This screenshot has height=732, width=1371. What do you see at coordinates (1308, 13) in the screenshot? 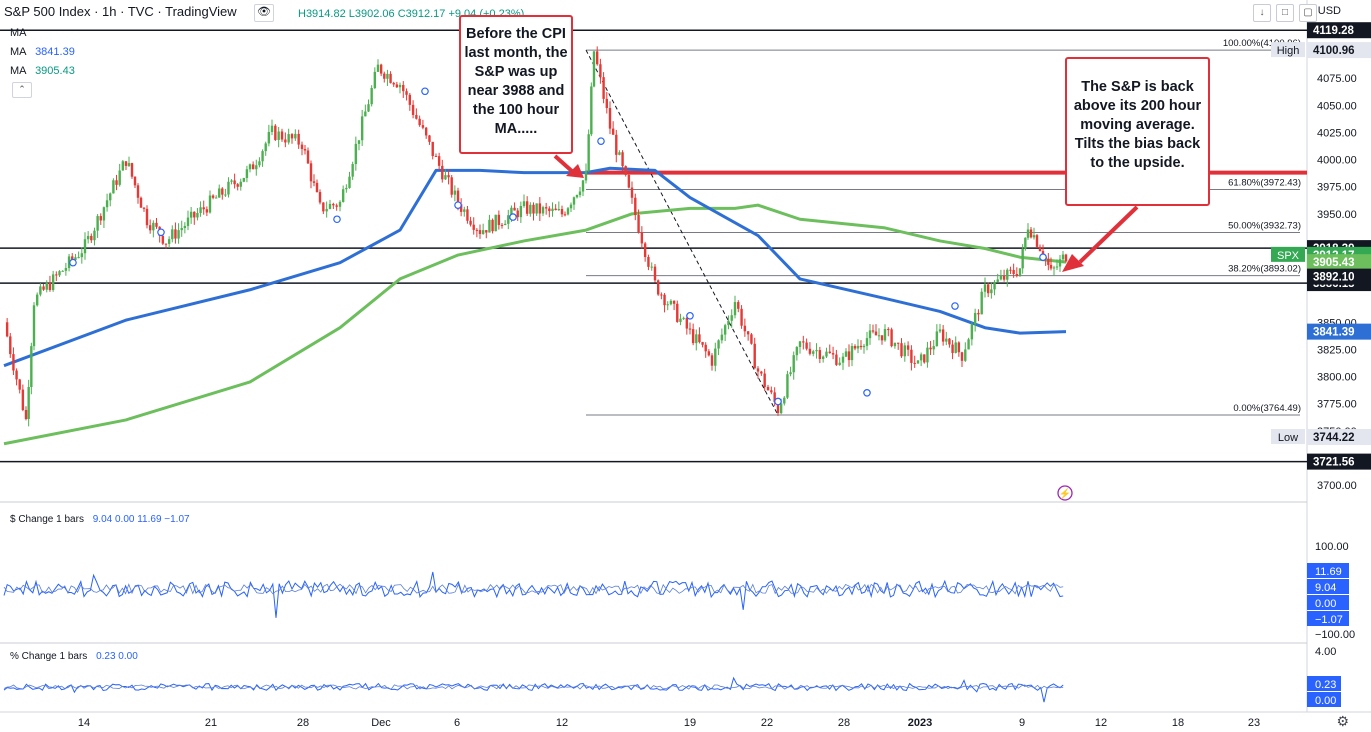
I see `maximize-button: ▢` at bounding box center [1308, 13].